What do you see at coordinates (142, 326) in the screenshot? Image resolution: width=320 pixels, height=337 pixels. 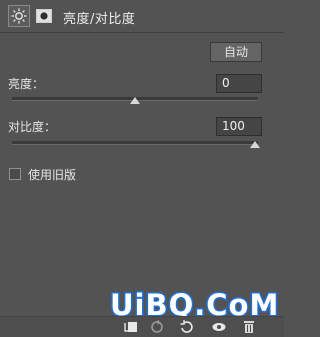 I see `panel-footer` at bounding box center [142, 326].